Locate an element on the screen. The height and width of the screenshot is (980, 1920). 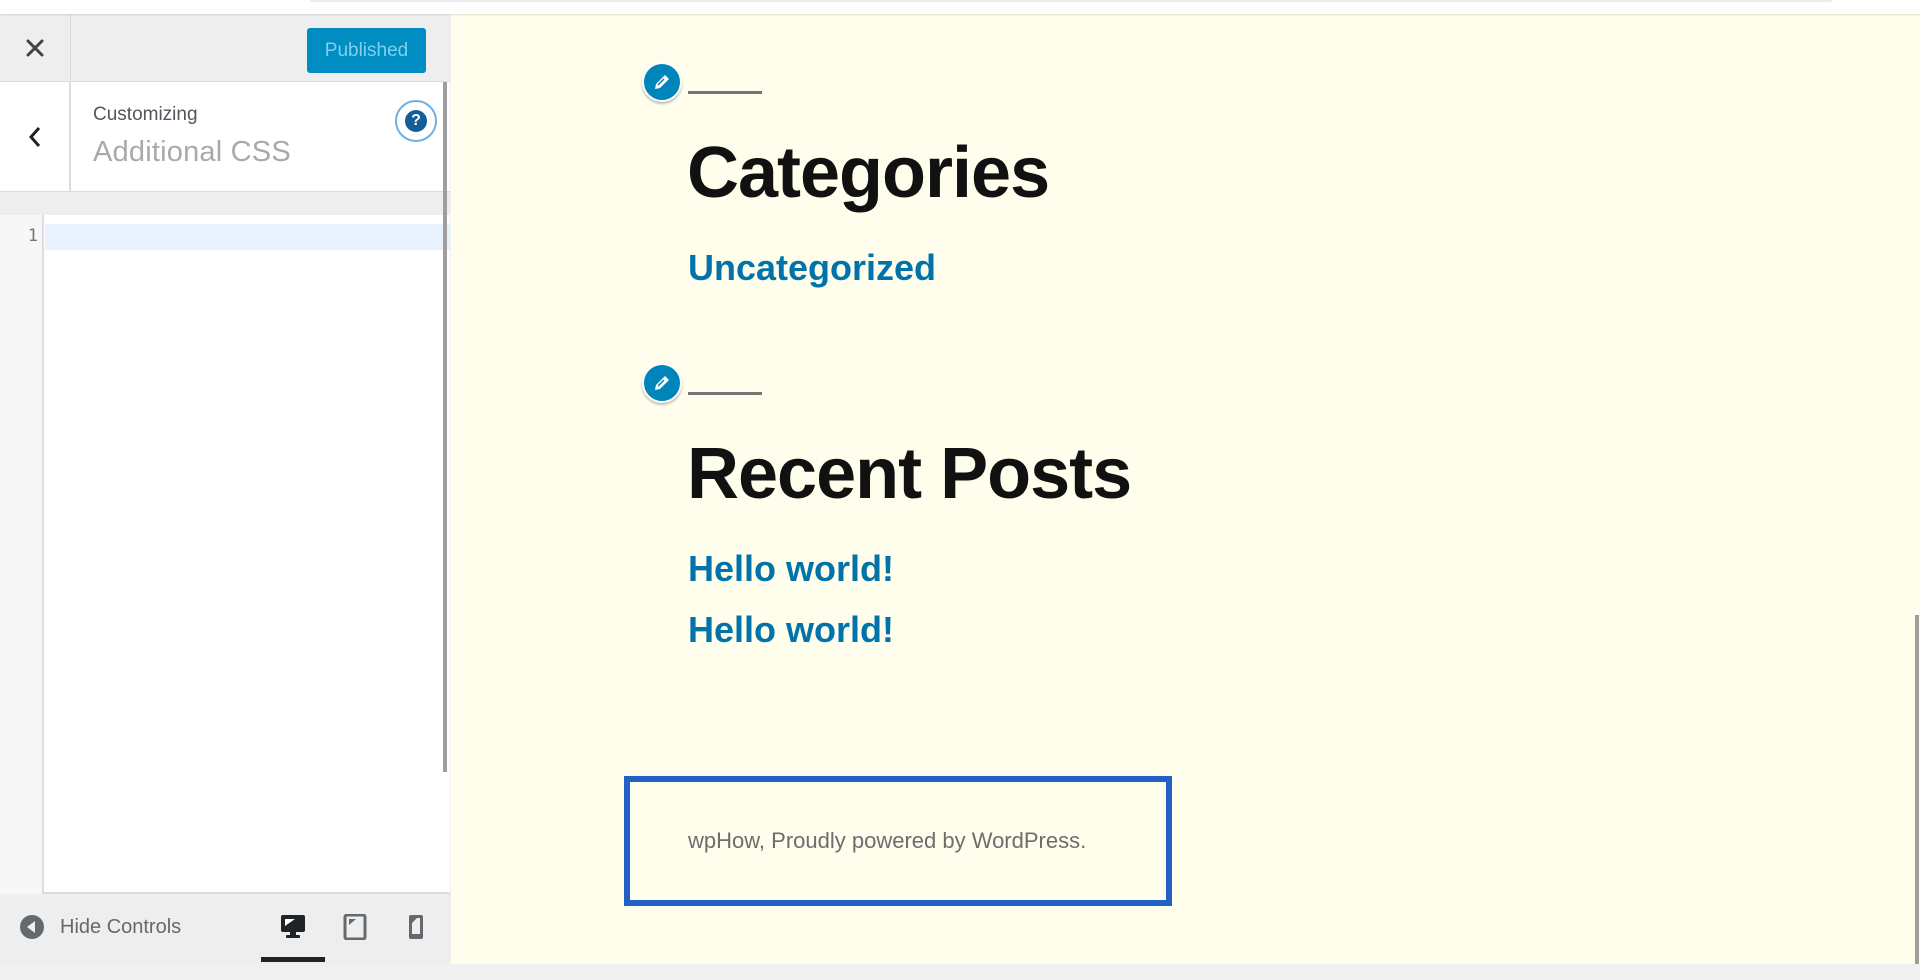
sidebar-scrollbar is located at coordinates (445, 427).